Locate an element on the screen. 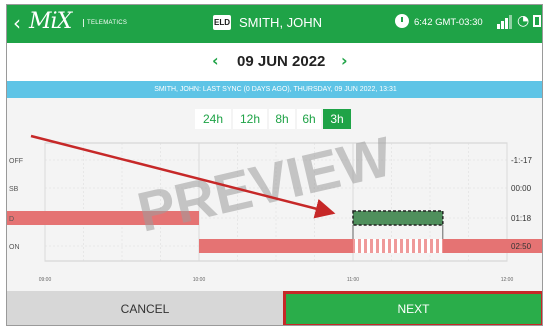 This screenshot has width=547, height=327. date-navigator: ‹ 09 JUN 2022 › is located at coordinates (274, 62).